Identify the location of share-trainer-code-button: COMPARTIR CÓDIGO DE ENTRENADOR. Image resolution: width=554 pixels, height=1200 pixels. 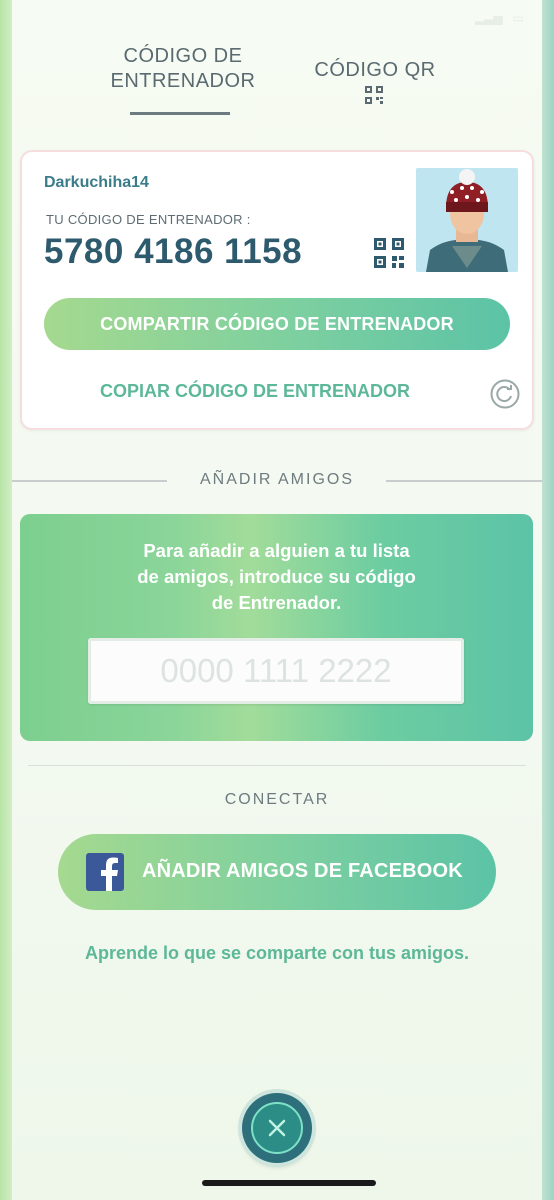
(277, 324).